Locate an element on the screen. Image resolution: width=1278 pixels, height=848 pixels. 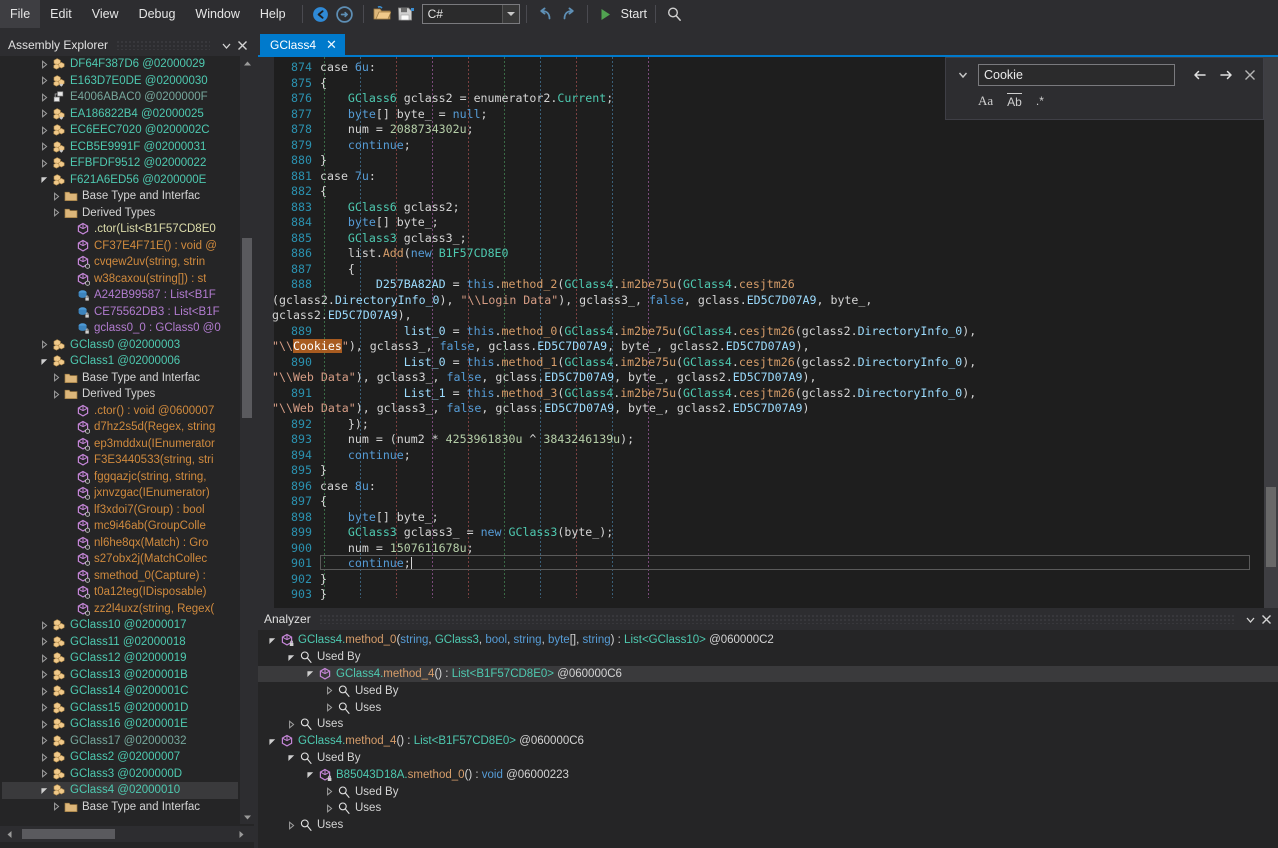
tree-item: lf3xdoi7(Group) : bool is located at coordinates (120, 510).